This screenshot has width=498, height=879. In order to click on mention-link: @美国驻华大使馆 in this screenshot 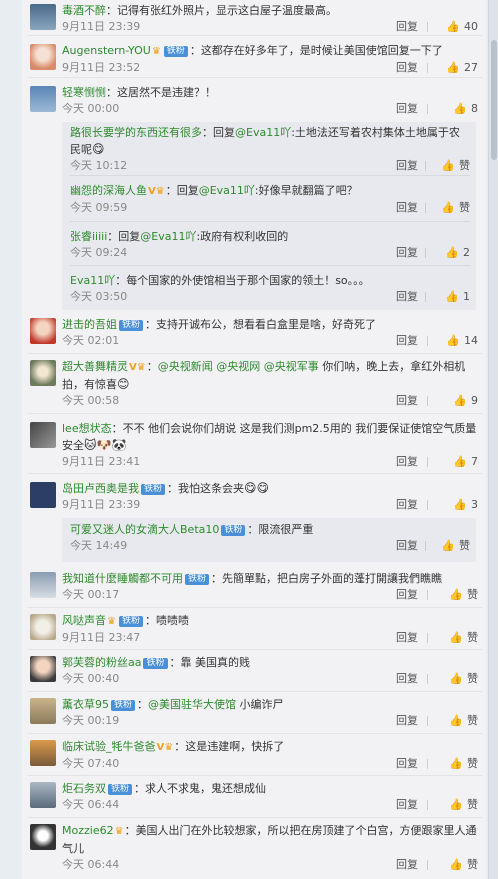, I will do `click(192, 704)`.